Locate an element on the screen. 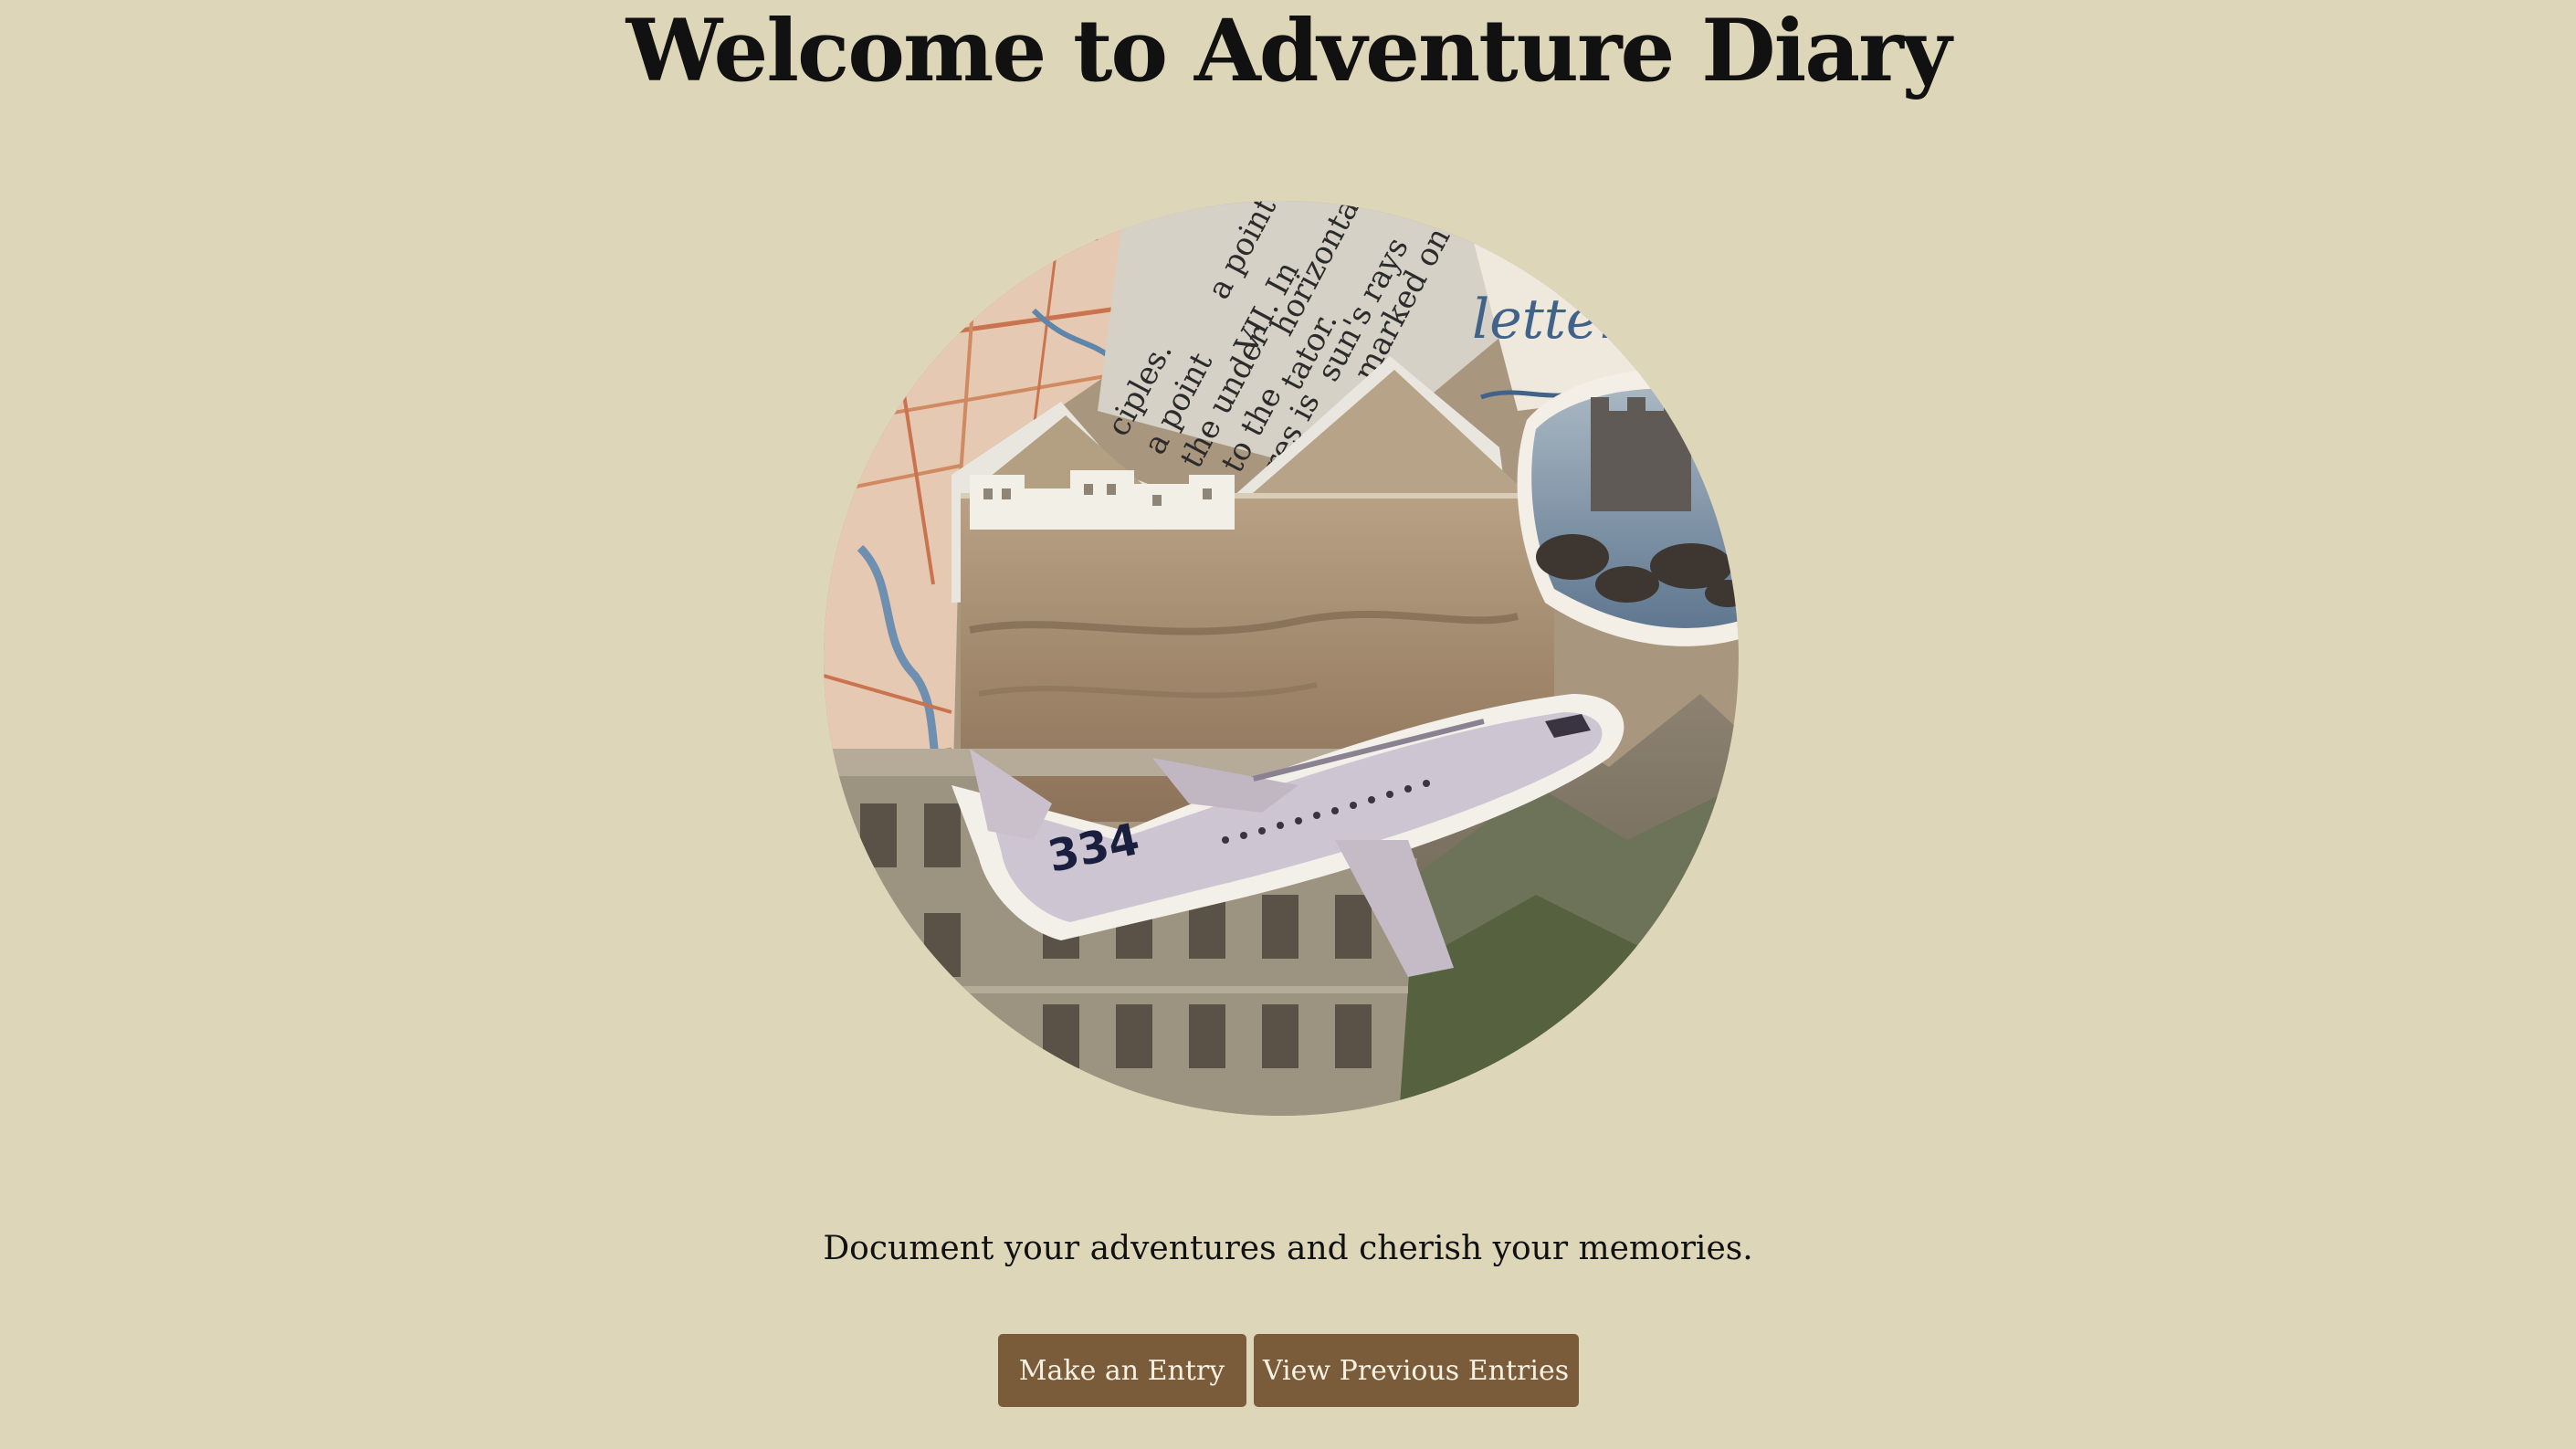  make-entry-button: Make an Entry is located at coordinates (1121, 1370).